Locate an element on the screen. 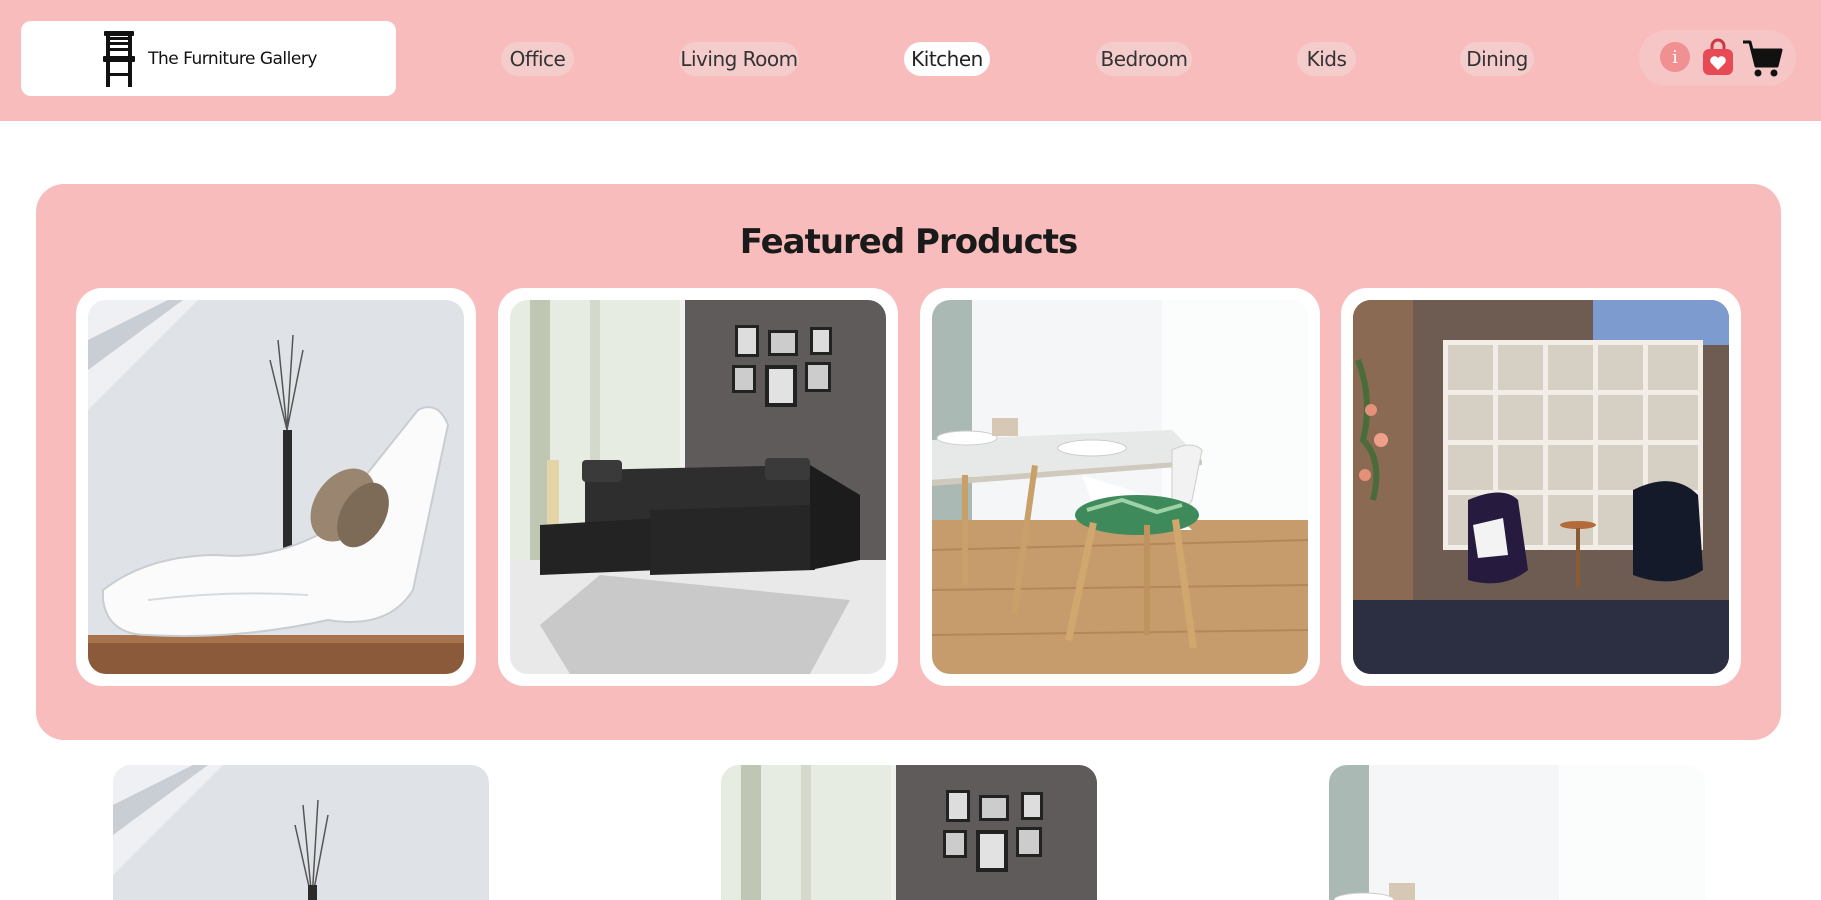 The height and width of the screenshot is (900, 1821). cart-icon is located at coordinates (1762, 58).